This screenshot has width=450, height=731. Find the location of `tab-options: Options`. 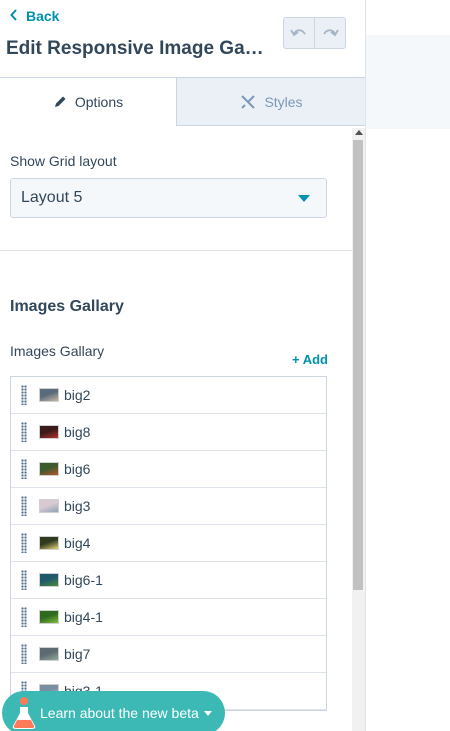

tab-options: Options is located at coordinates (88, 102).